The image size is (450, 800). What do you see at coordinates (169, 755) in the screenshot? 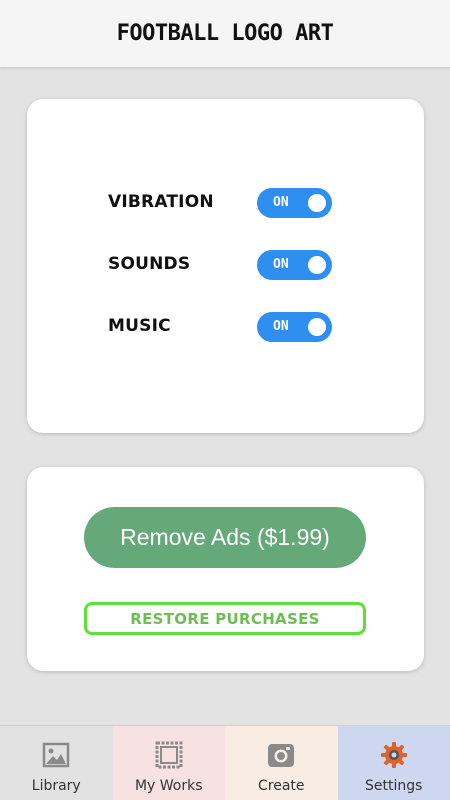
I see `frame-icon` at bounding box center [169, 755].